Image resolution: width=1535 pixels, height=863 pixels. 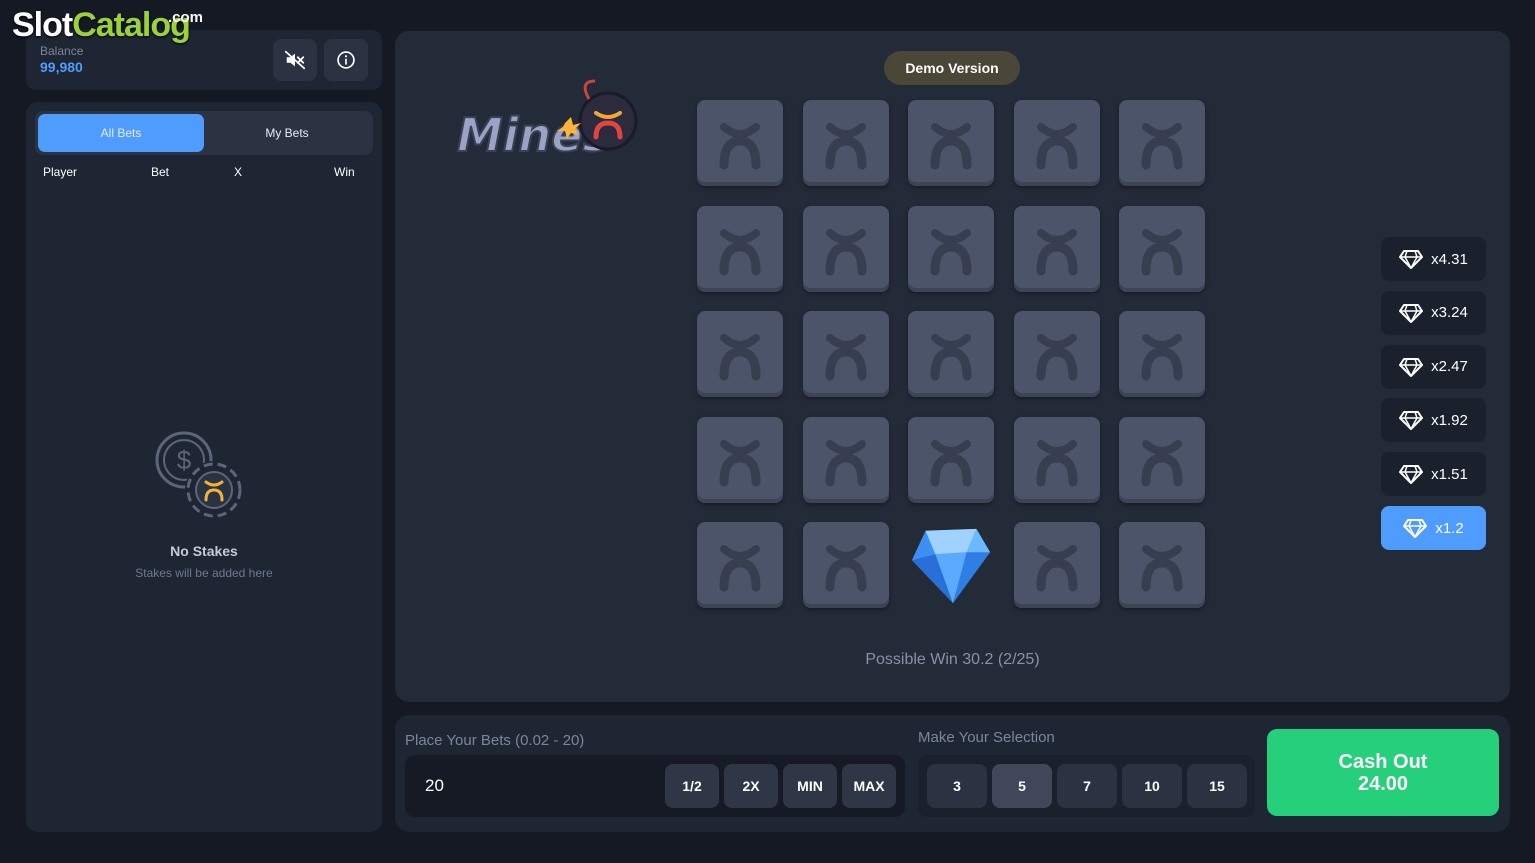 I want to click on mines-logo: Mines, so click(x=547, y=121).